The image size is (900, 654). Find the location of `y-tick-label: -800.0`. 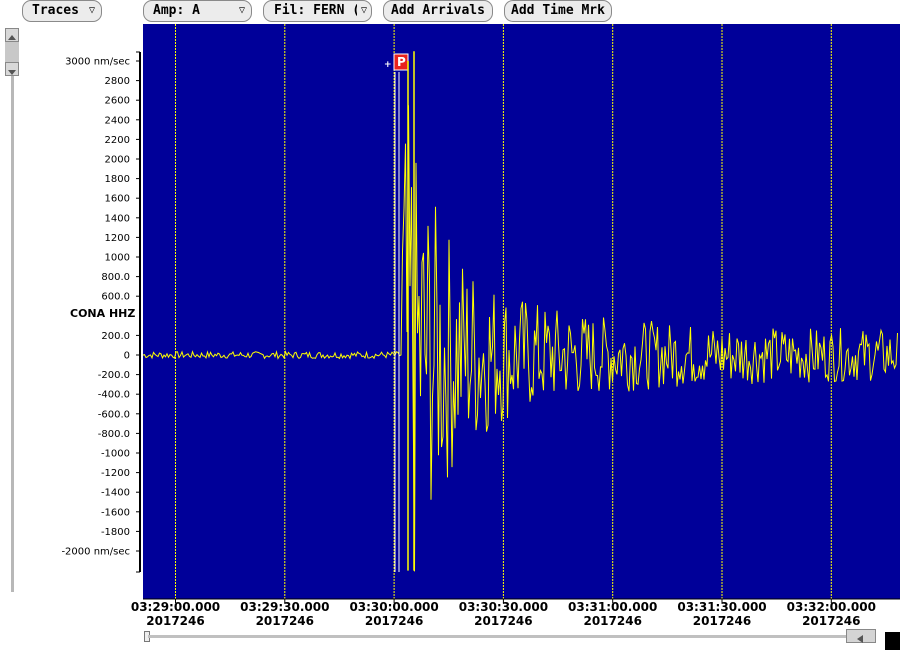

y-tick-label: -800.0 is located at coordinates (114, 434).